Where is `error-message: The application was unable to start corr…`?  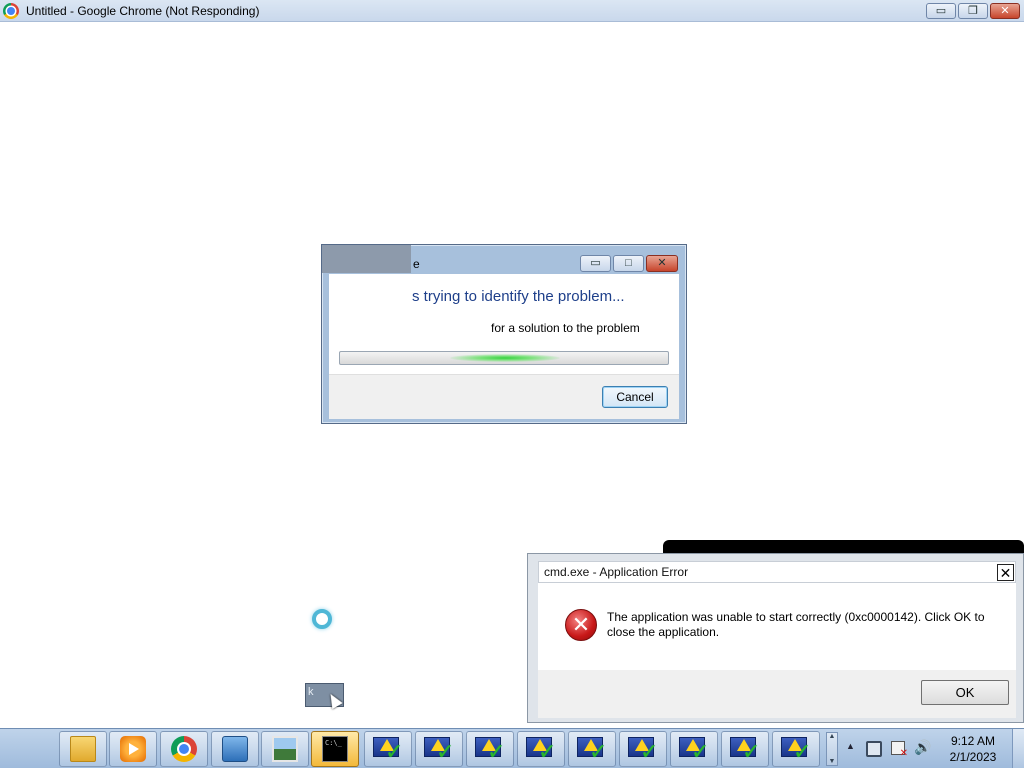
error-message: The application was unable to start corr… is located at coordinates (796, 624).